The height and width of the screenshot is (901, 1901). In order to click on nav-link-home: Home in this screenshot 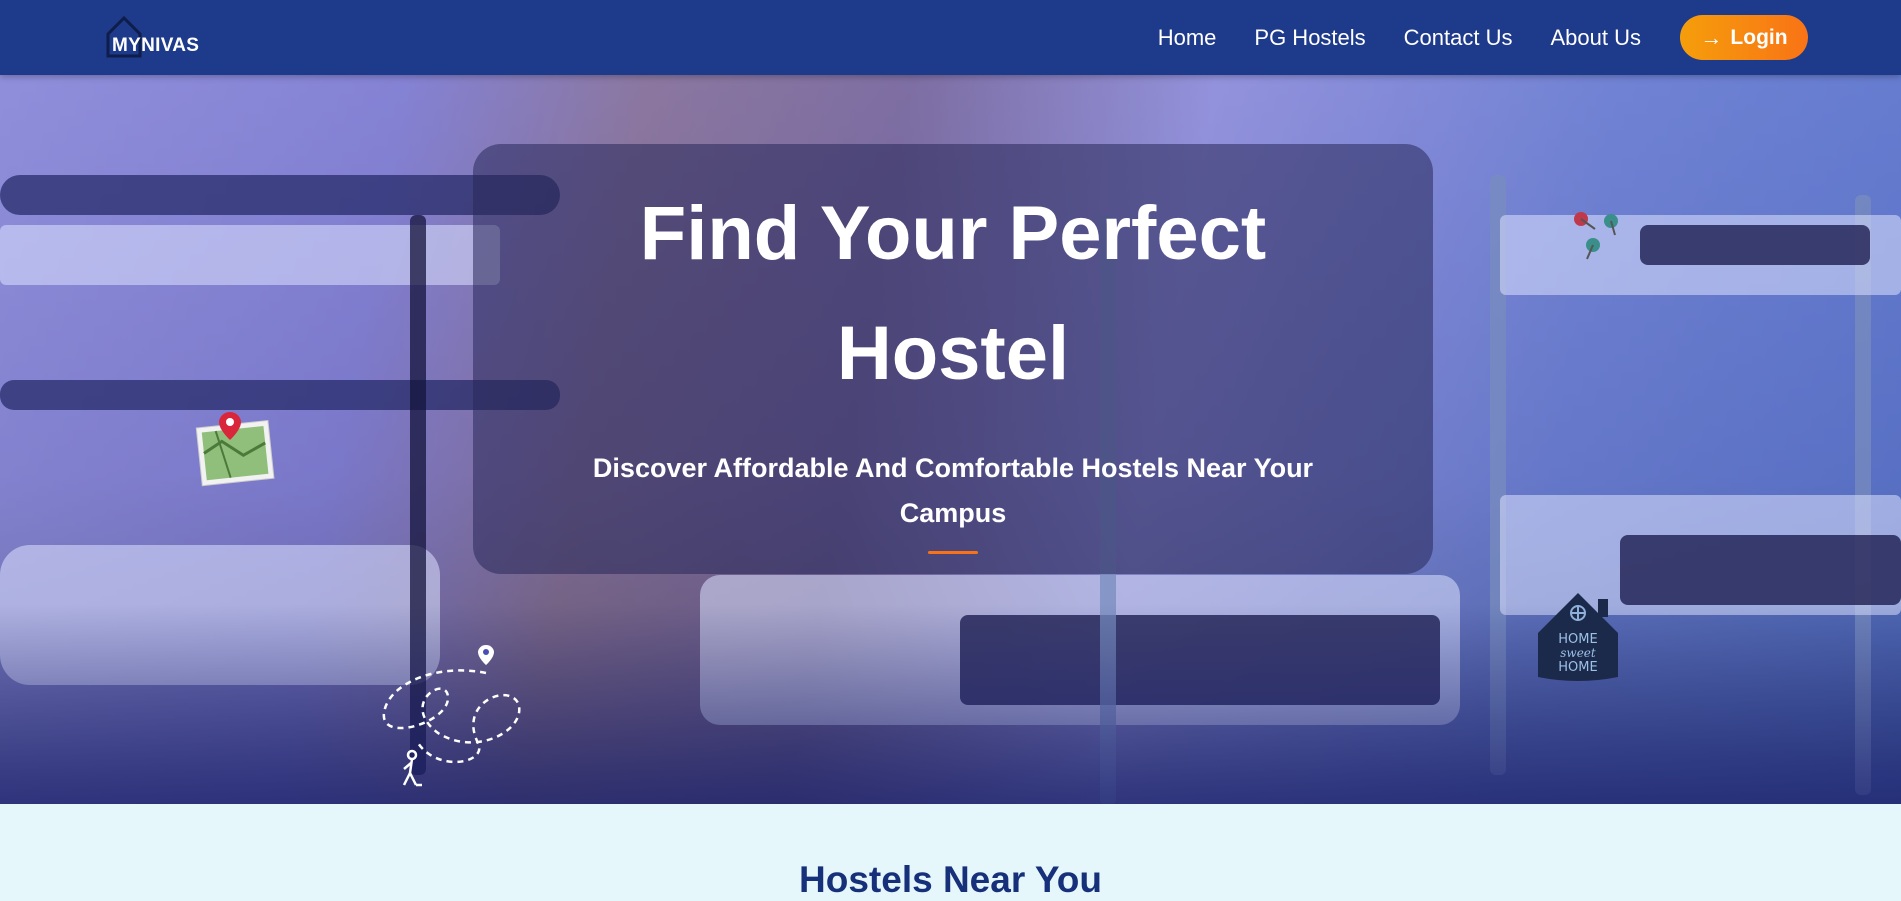, I will do `click(1187, 38)`.